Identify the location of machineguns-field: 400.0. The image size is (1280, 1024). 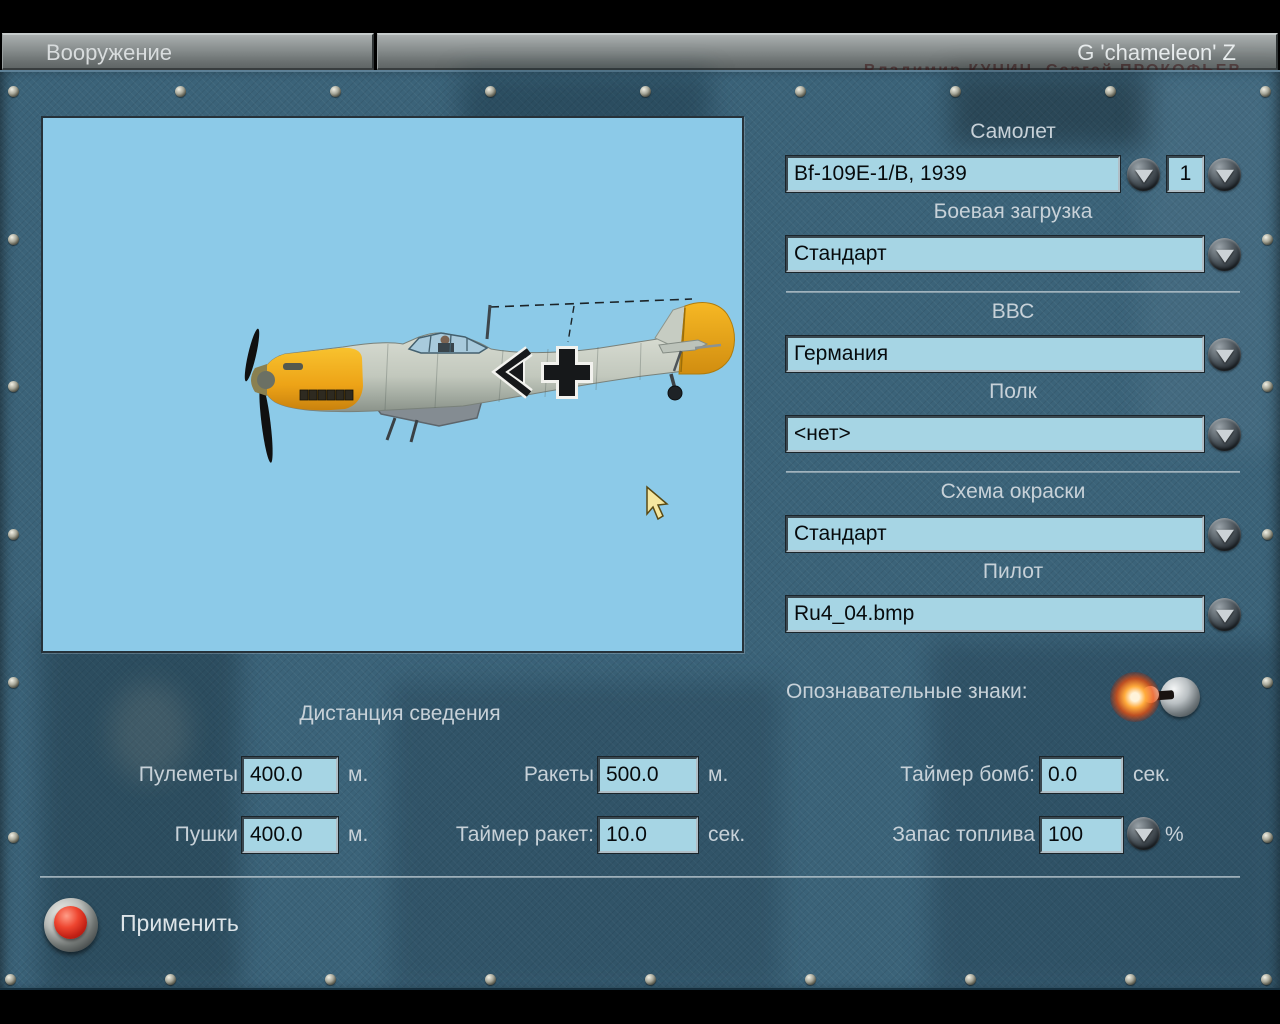
(290, 775).